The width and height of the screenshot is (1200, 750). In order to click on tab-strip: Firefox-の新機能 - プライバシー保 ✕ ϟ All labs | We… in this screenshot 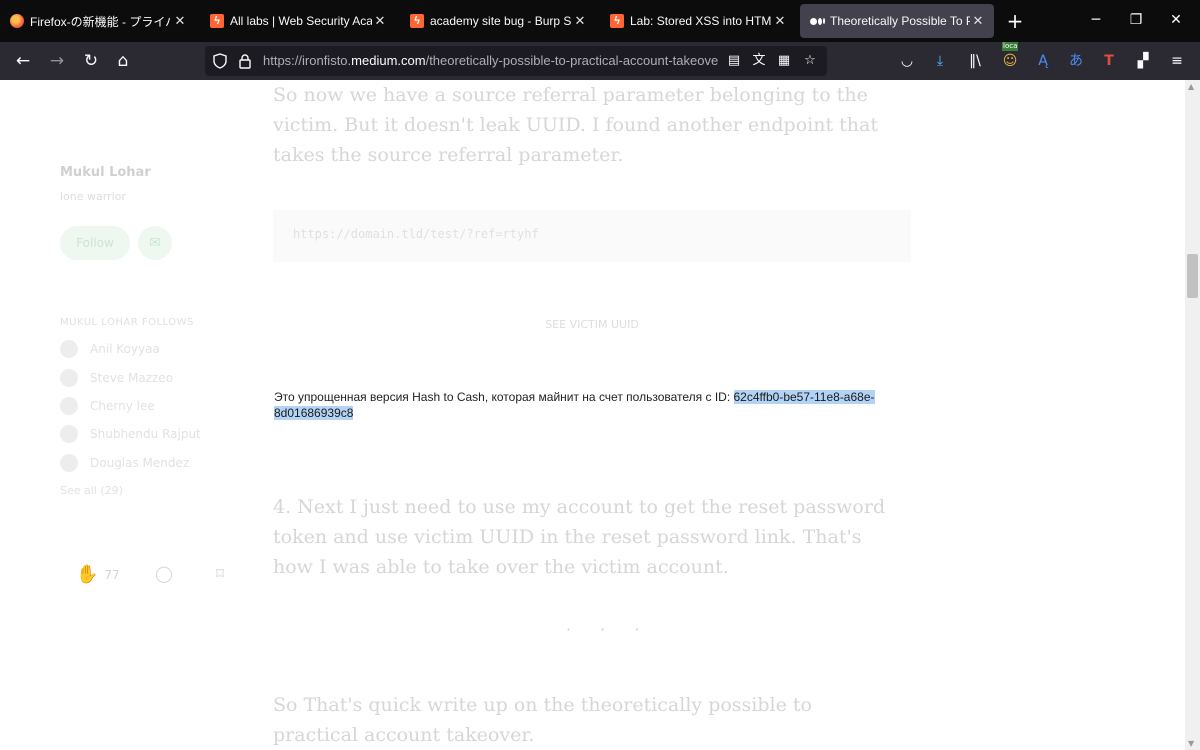, I will do `click(600, 21)`.